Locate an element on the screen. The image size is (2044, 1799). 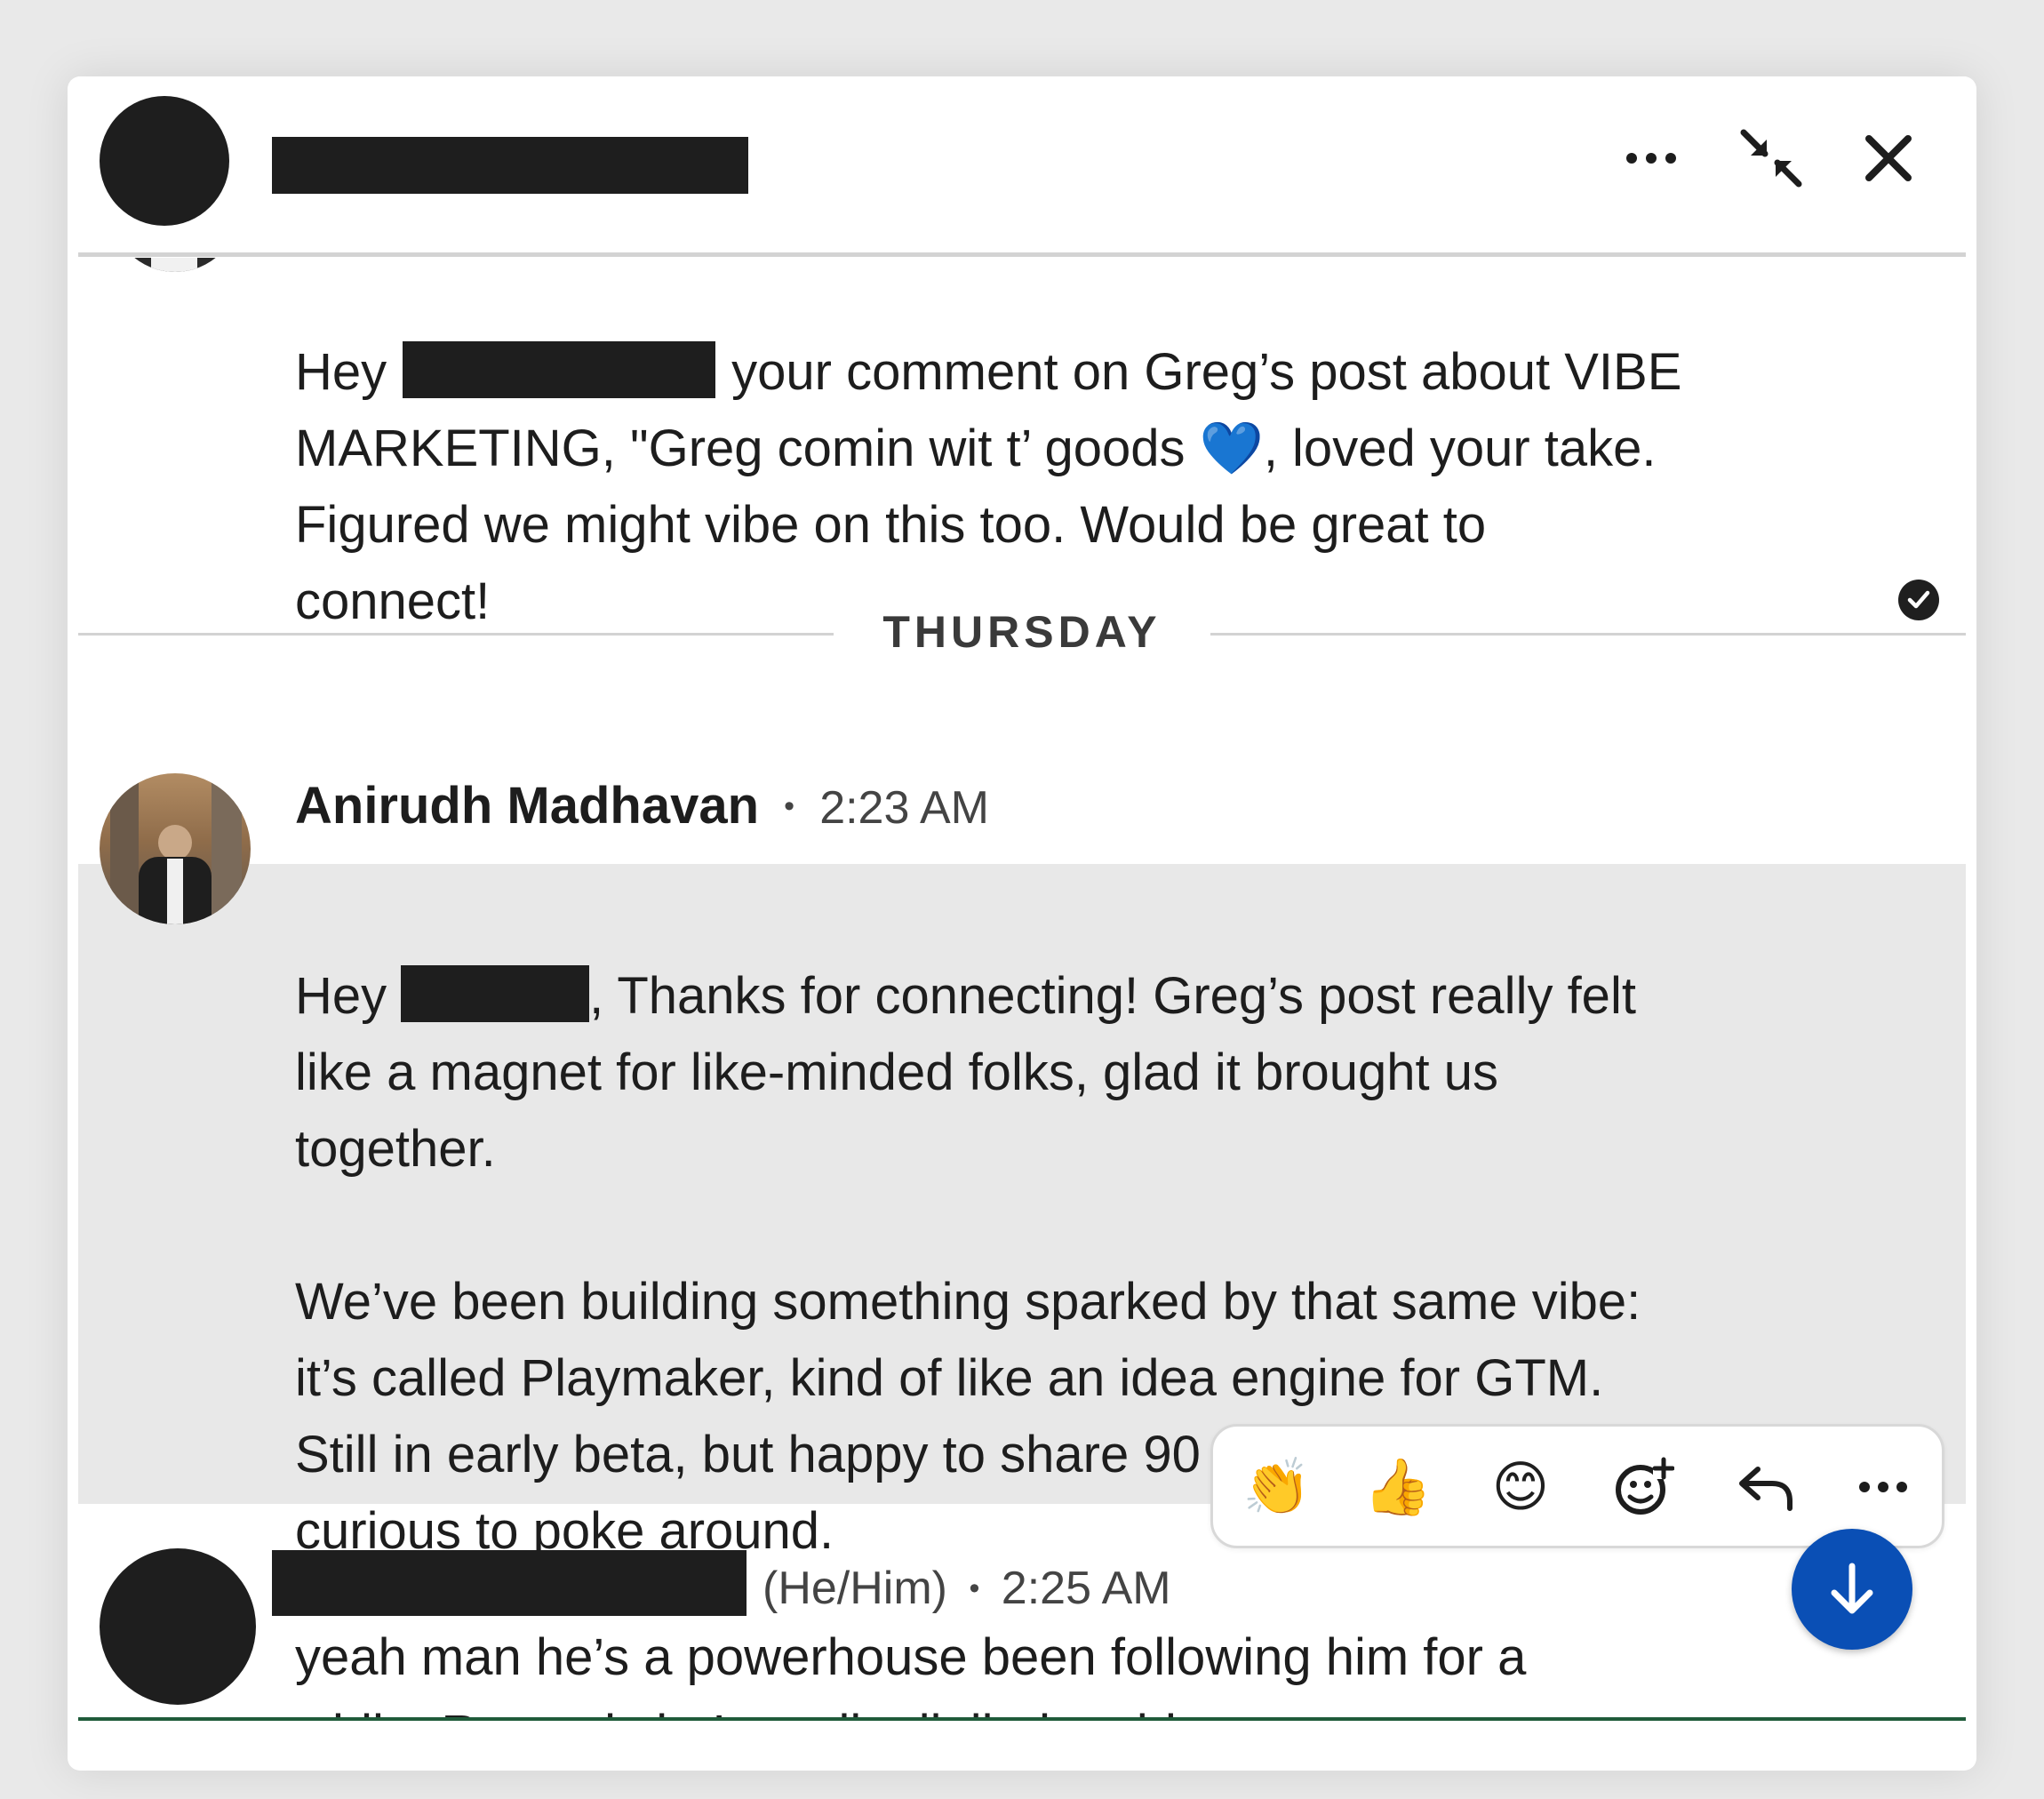
reaction-toolbar: 👏 👍 😊 is located at coordinates (1577, 1486).